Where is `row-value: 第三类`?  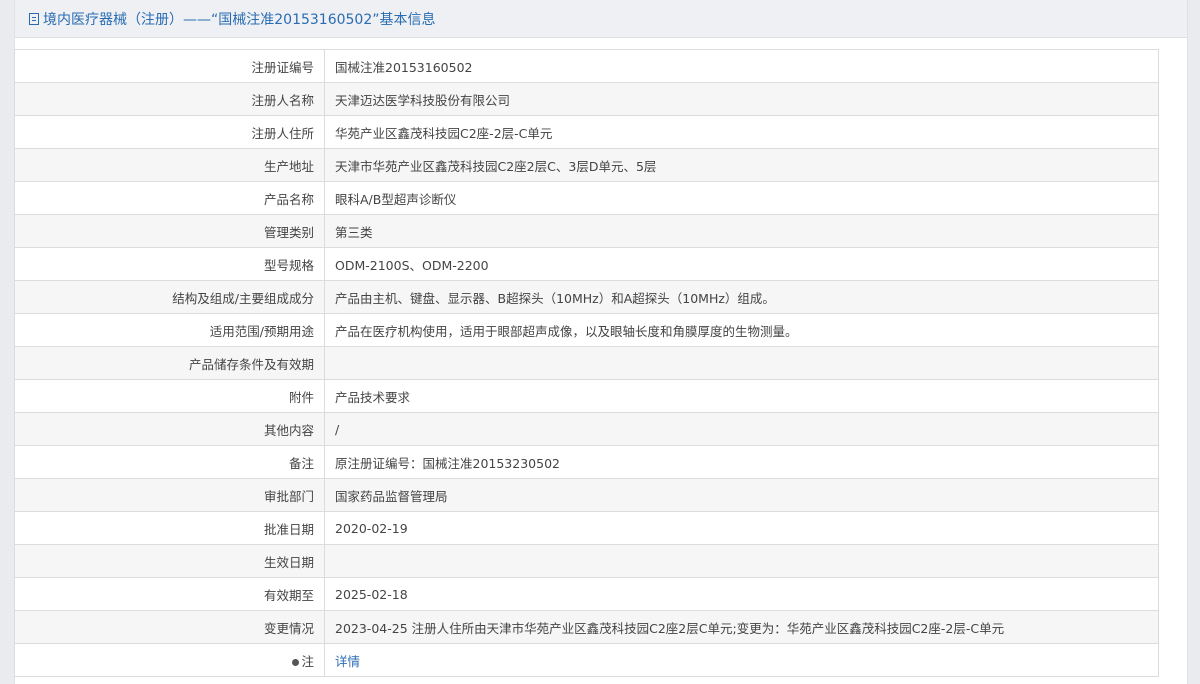
row-value: 第三类 is located at coordinates (741, 231).